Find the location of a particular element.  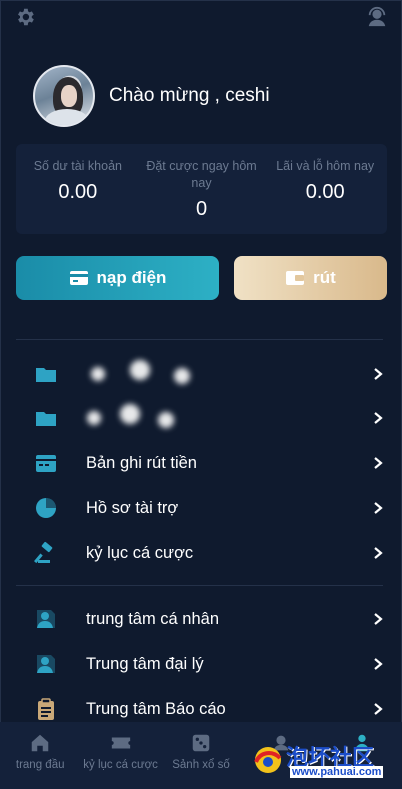

menu-item-personal-center: trung tâm cá nhân is located at coordinates (201, 619).